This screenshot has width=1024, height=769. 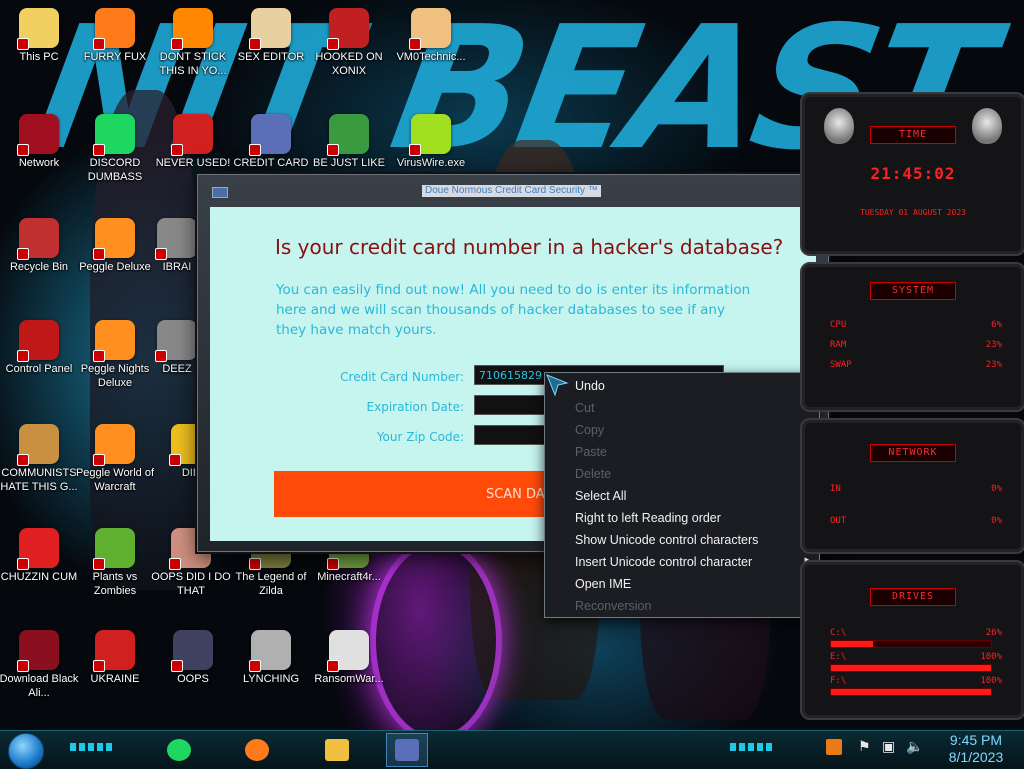 I want to click on alien-head-icon, so click(x=839, y=126).